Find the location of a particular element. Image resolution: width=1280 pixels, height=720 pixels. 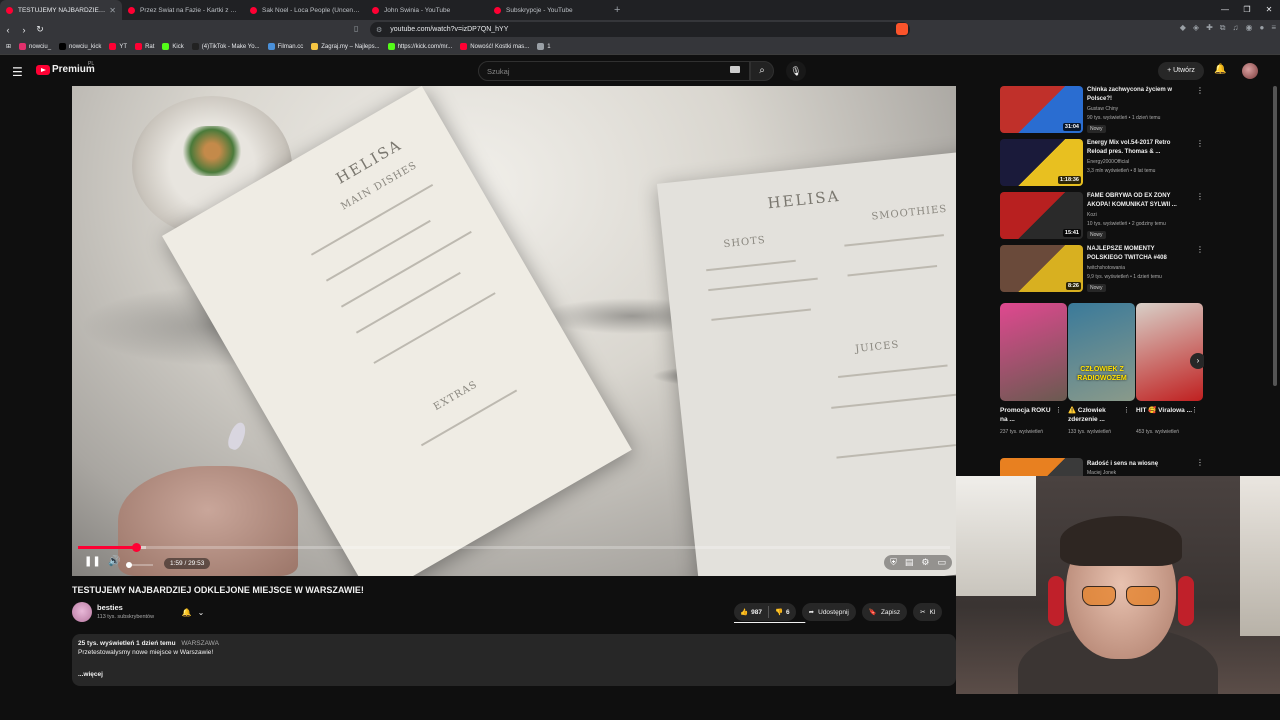

browser-tab: TESTUJEMY NAJBARDZIEJ OD ✕ is located at coordinates (61, 10).